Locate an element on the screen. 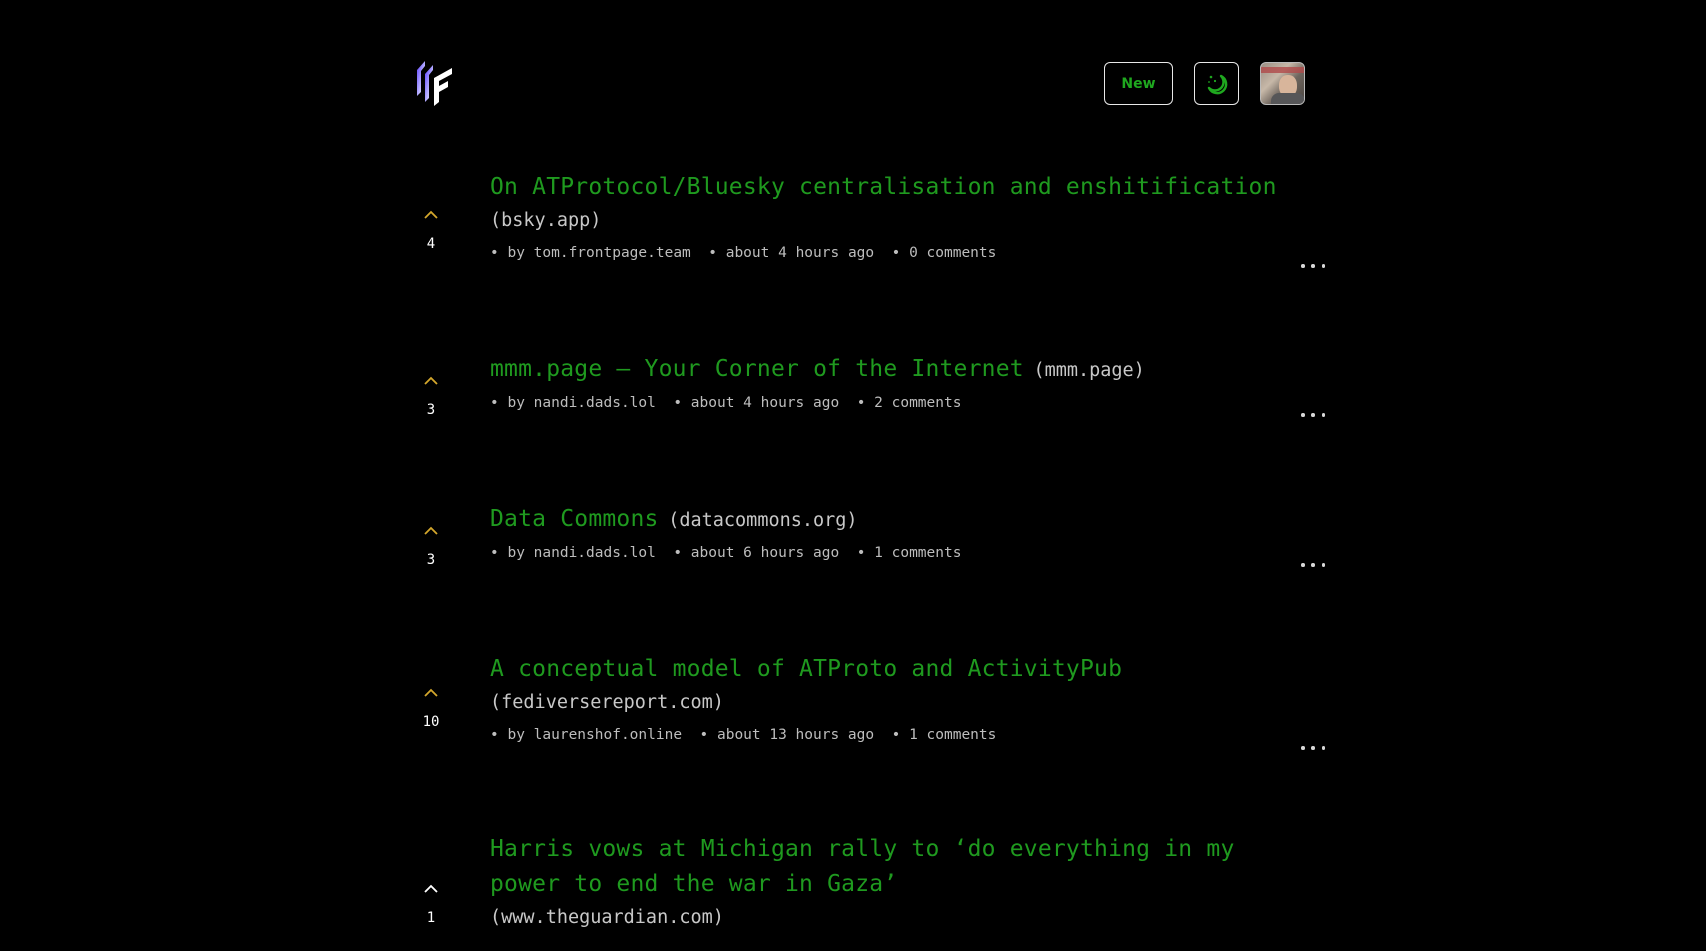  post-comments-link: • 2 comments is located at coordinates (909, 403).